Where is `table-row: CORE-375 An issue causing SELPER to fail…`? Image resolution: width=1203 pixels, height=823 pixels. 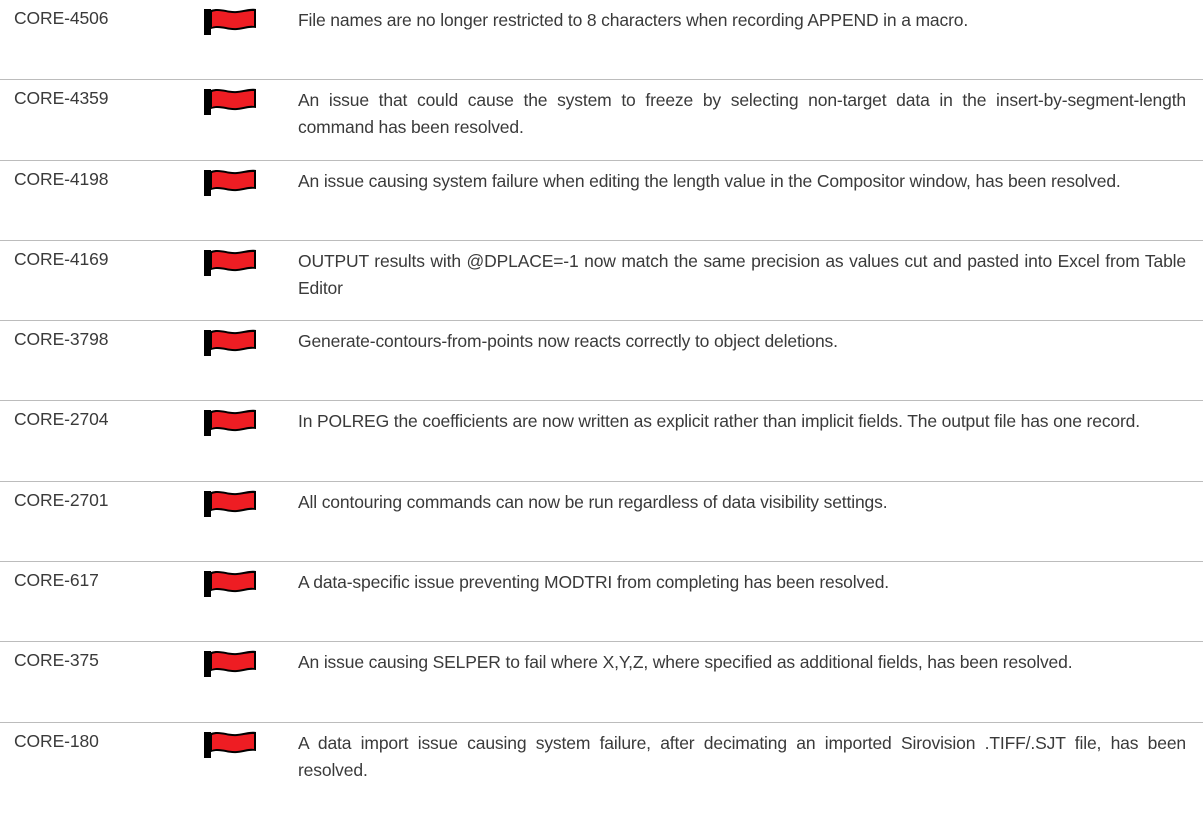
table-row: CORE-375 An issue causing SELPER to fail… is located at coordinates (601, 682).